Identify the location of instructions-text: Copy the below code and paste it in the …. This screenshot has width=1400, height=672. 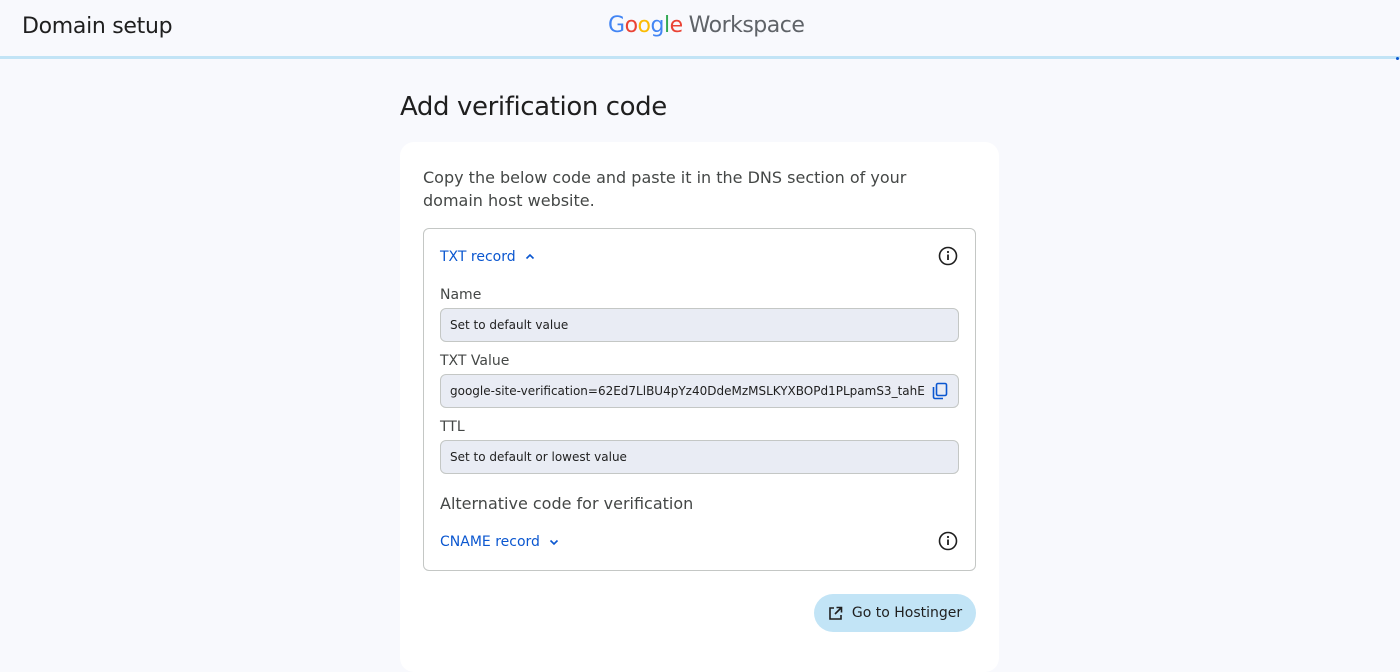
(665, 189).